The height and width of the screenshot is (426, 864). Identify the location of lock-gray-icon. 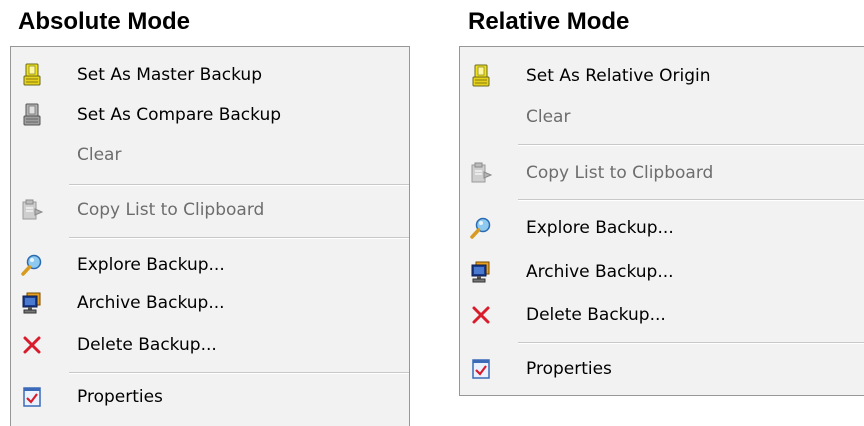
(32, 115).